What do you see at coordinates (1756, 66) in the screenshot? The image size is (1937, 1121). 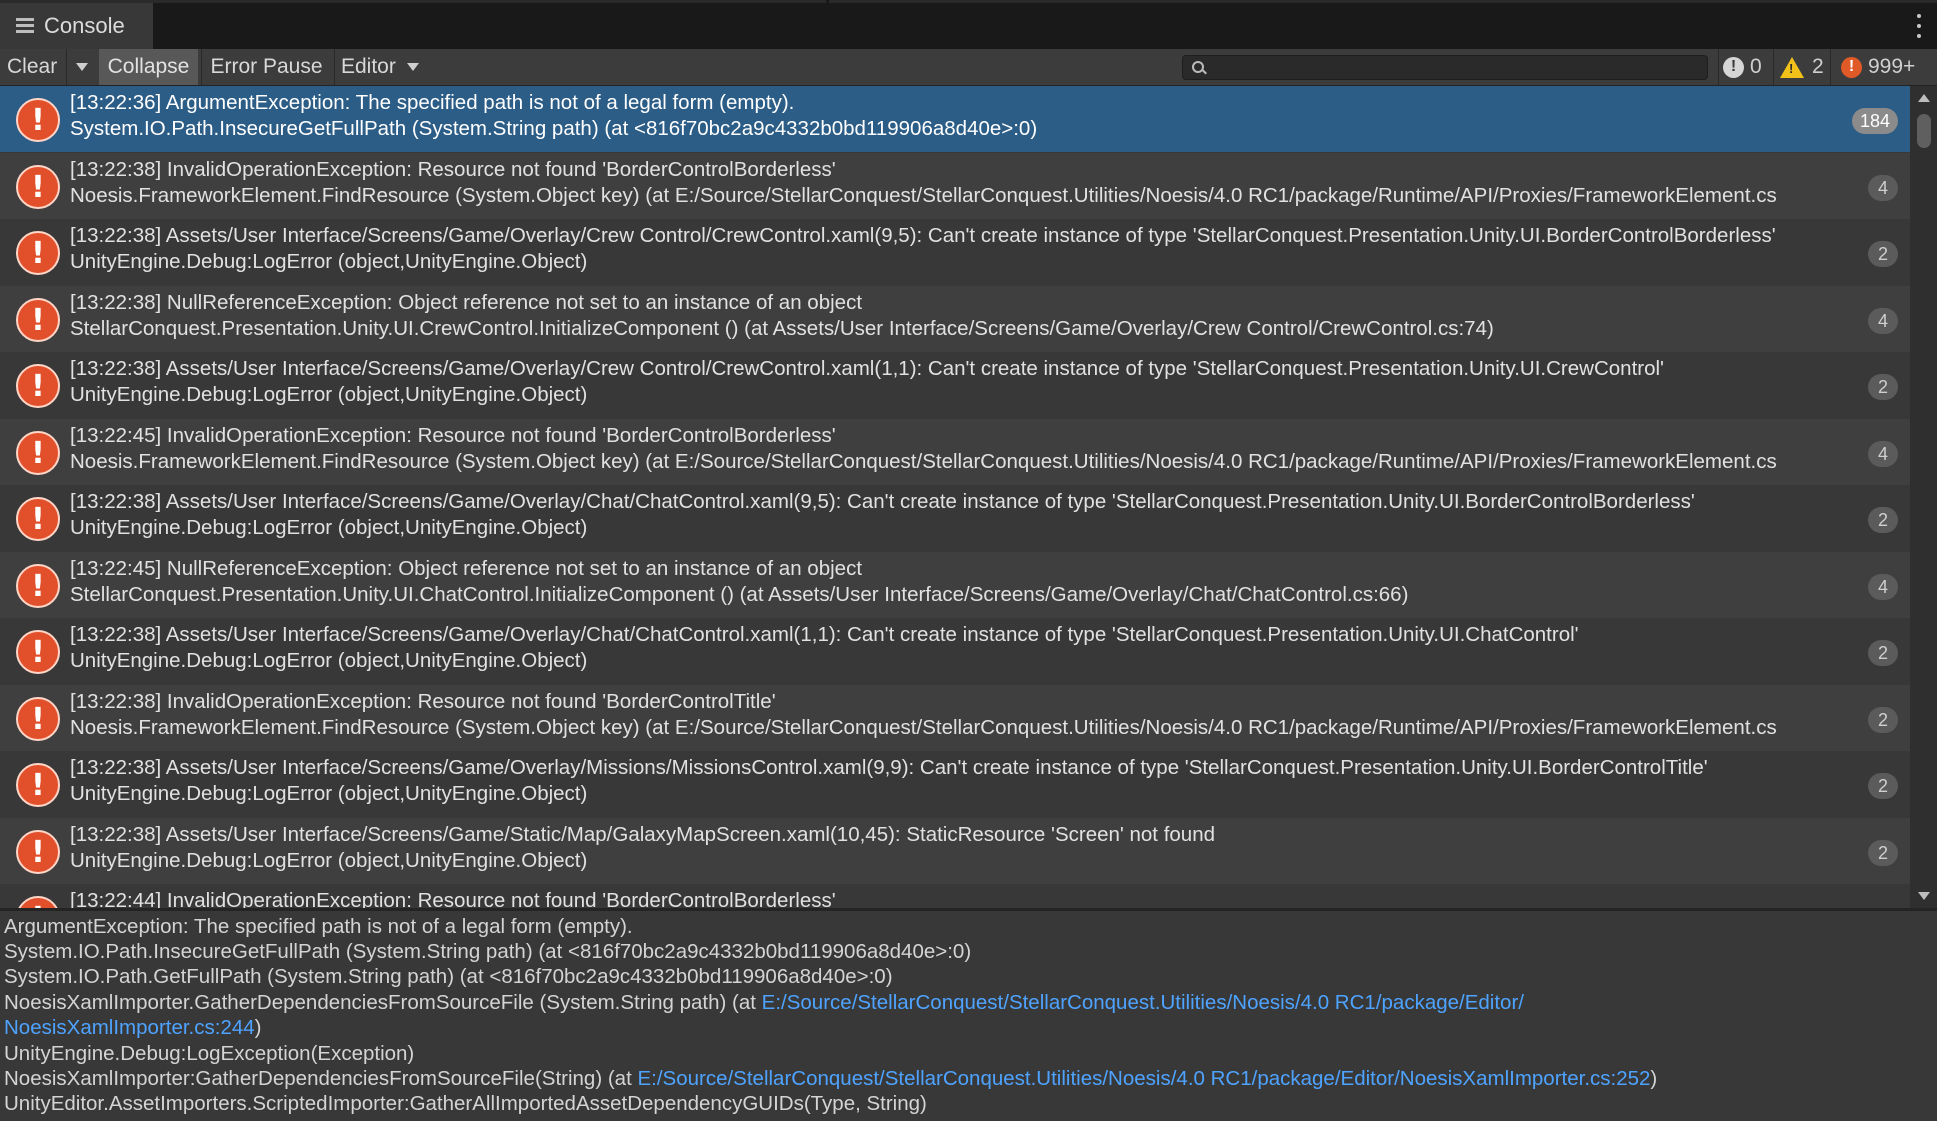 I see `info-count: 0` at bounding box center [1756, 66].